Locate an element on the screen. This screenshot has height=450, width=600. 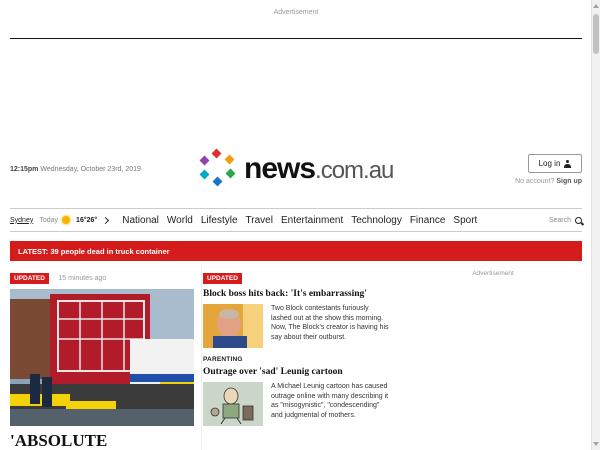
story-photo-illustration is located at coordinates (233, 326).